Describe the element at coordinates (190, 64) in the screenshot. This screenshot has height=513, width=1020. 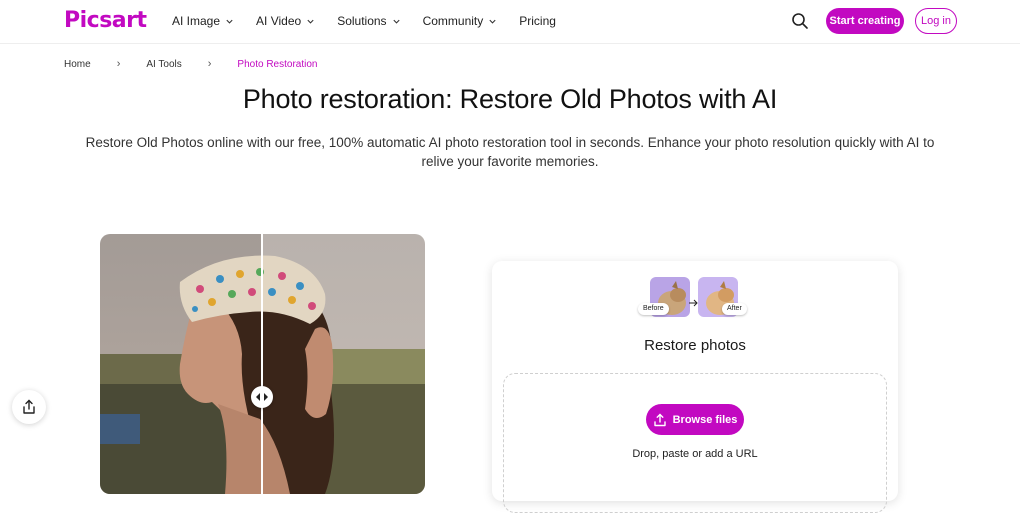
I see `breadcrumb: Home › AI Tools › Photo Restoration` at that location.